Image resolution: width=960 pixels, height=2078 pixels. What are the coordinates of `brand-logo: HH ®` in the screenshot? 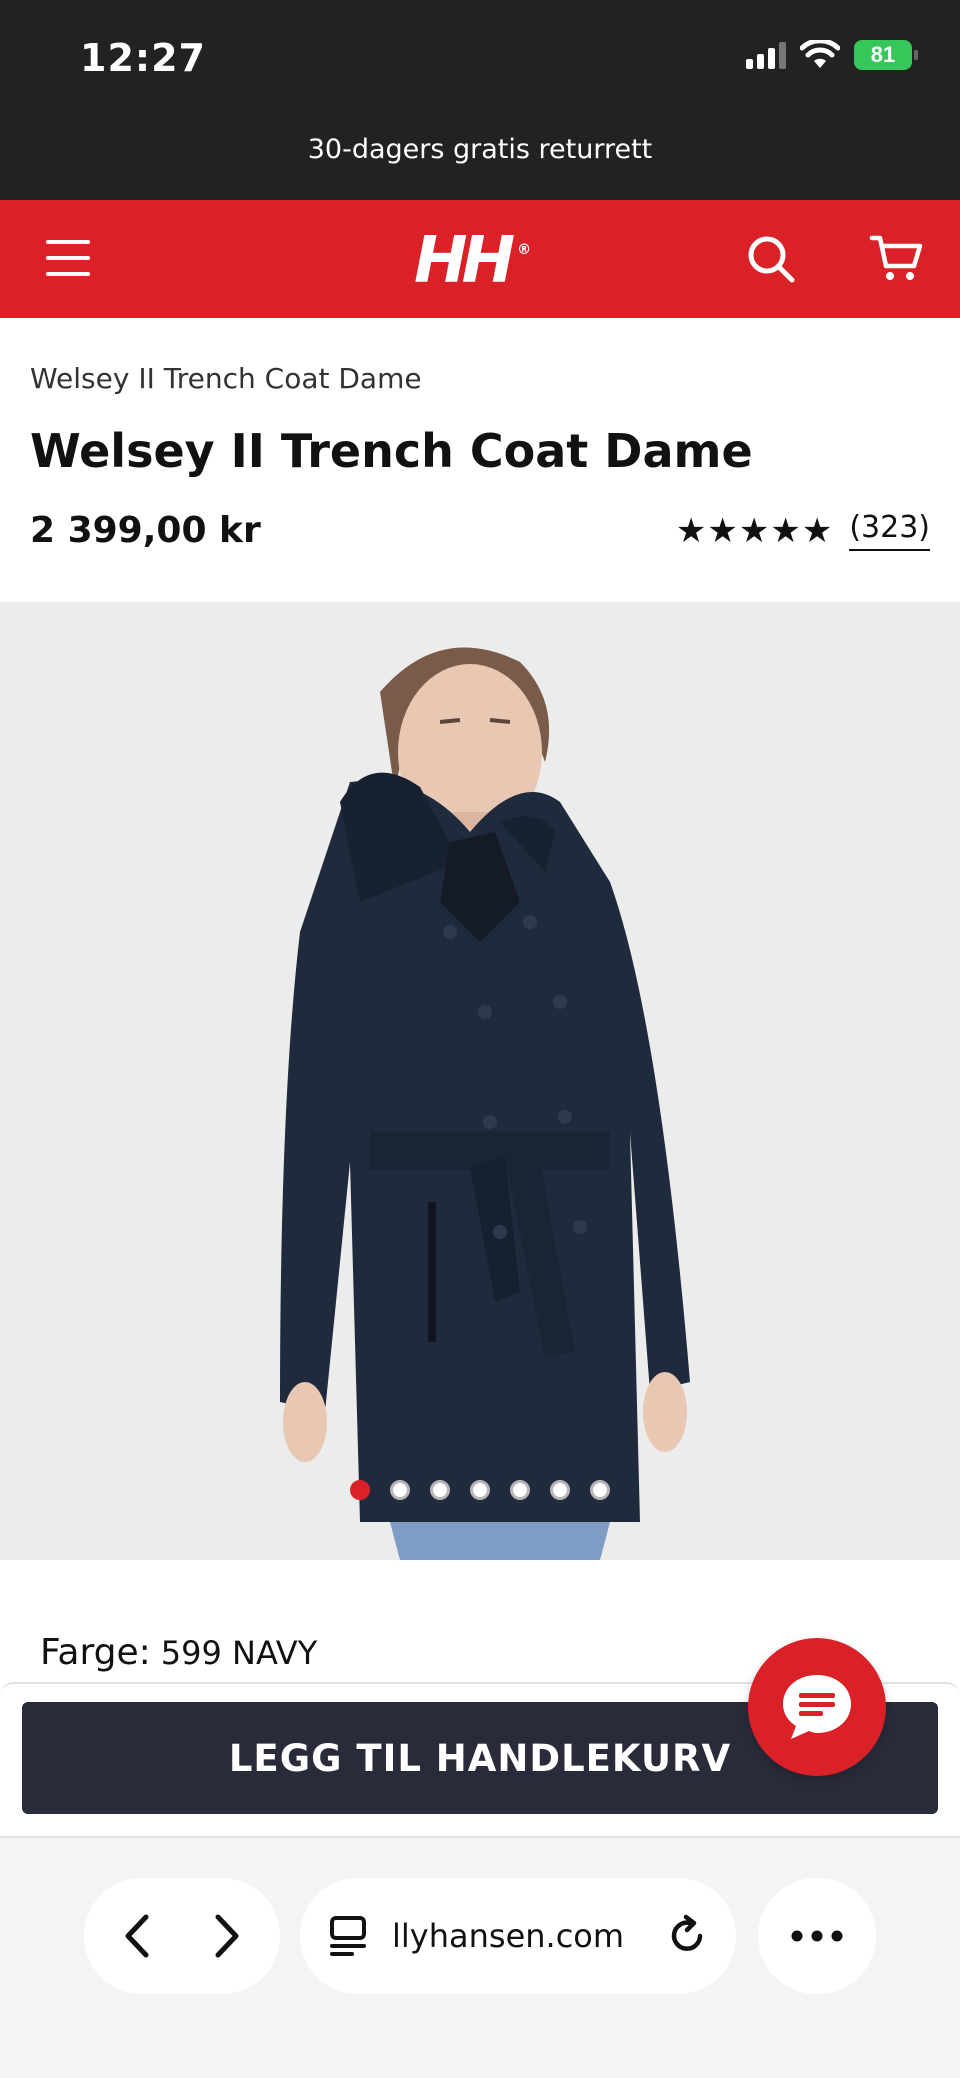 It's located at (472, 261).